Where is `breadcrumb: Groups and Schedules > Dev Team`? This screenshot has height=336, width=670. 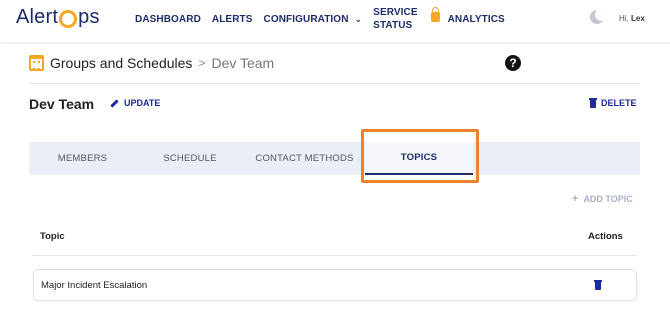 breadcrumb: Groups and Schedules > Dev Team is located at coordinates (151, 63).